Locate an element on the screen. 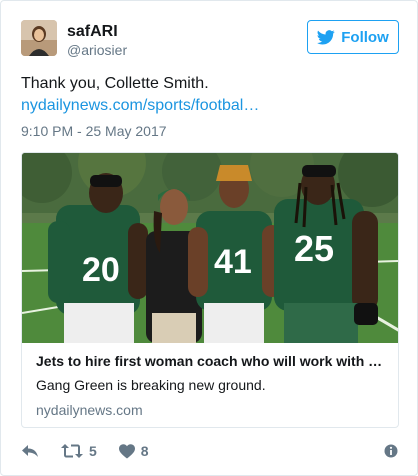 Image resolution: width=418 pixels, height=476 pixels. twitter-bird-icon is located at coordinates (326, 37).